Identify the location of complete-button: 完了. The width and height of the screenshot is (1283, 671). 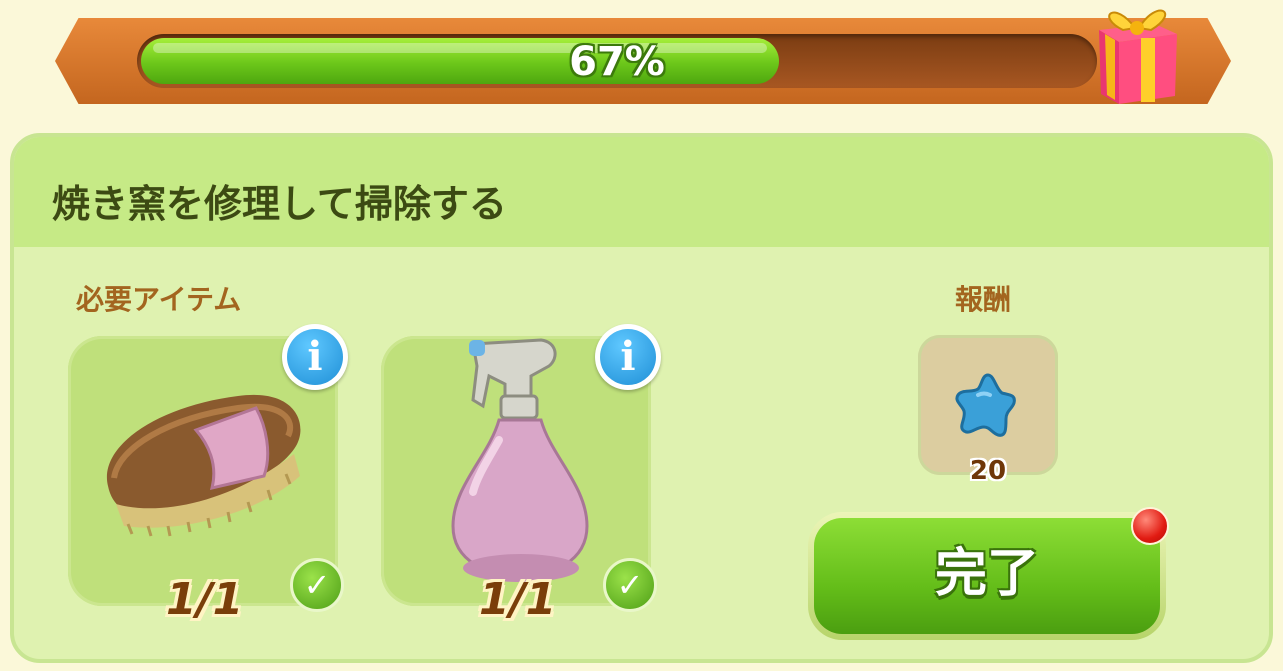
(987, 576).